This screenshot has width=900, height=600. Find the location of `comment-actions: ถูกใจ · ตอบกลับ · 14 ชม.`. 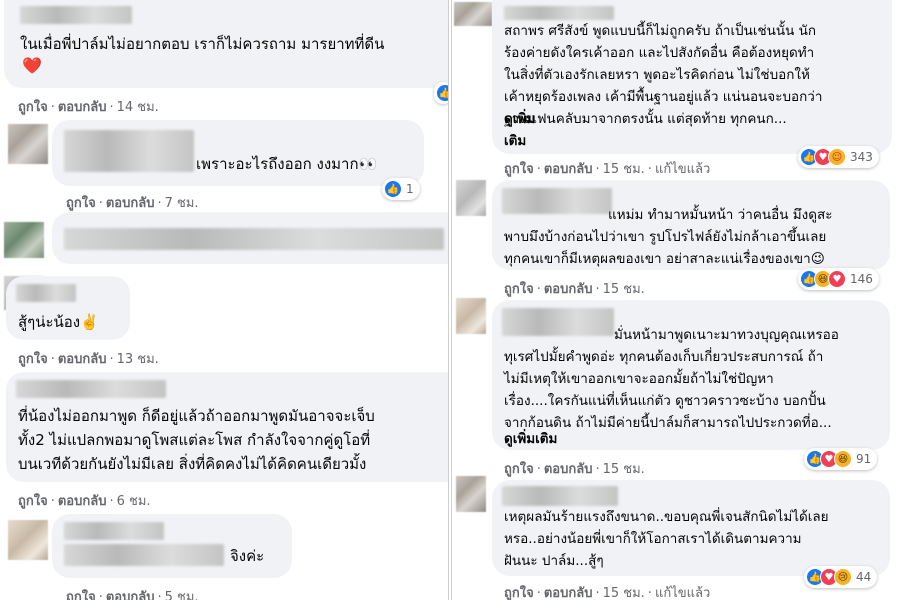

comment-actions: ถูกใจ · ตอบกลับ · 14 ชม. is located at coordinates (88, 107).